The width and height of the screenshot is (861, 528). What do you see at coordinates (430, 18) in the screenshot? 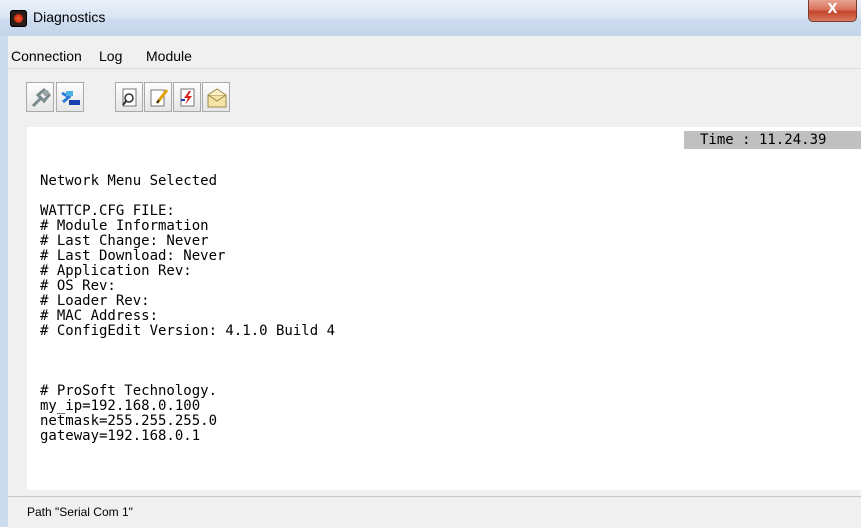
I see `title-bar: Diagnostics X` at bounding box center [430, 18].